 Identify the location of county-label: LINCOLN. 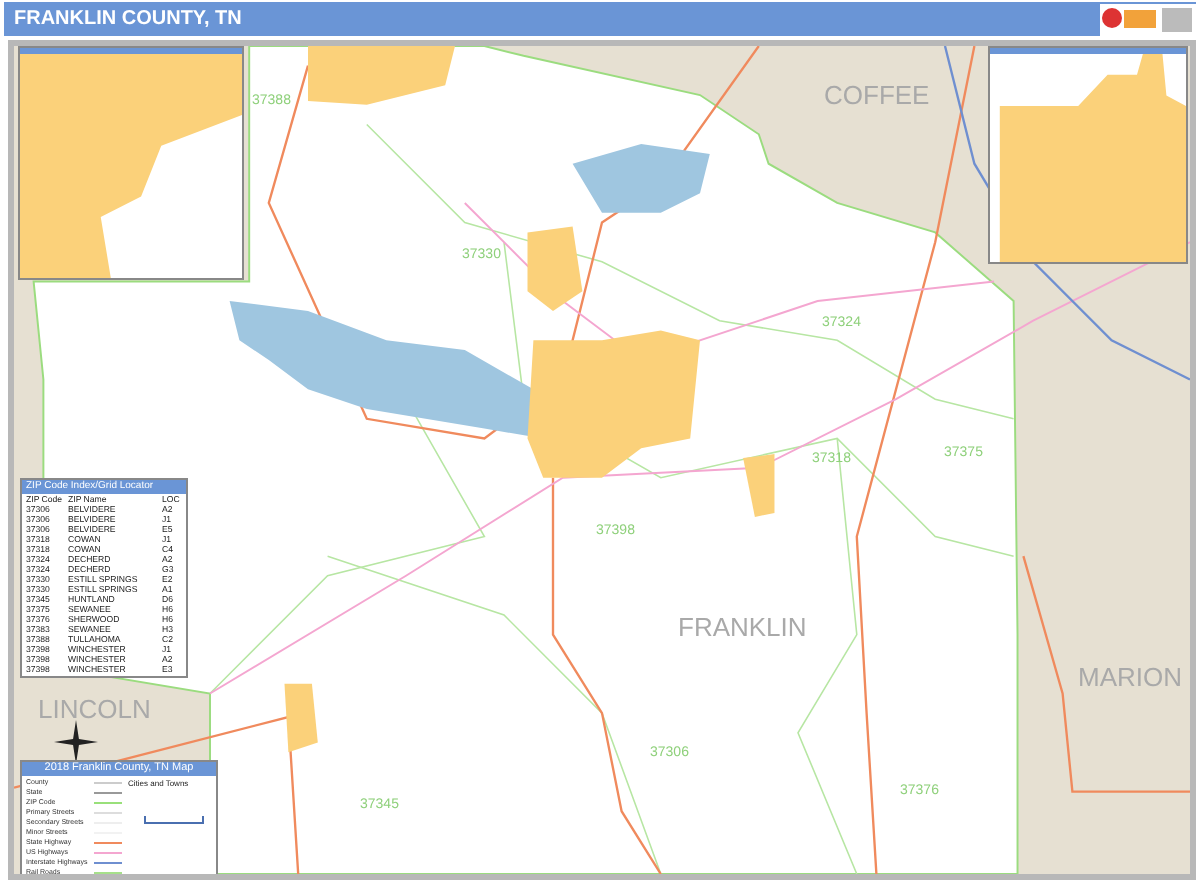
(94, 709).